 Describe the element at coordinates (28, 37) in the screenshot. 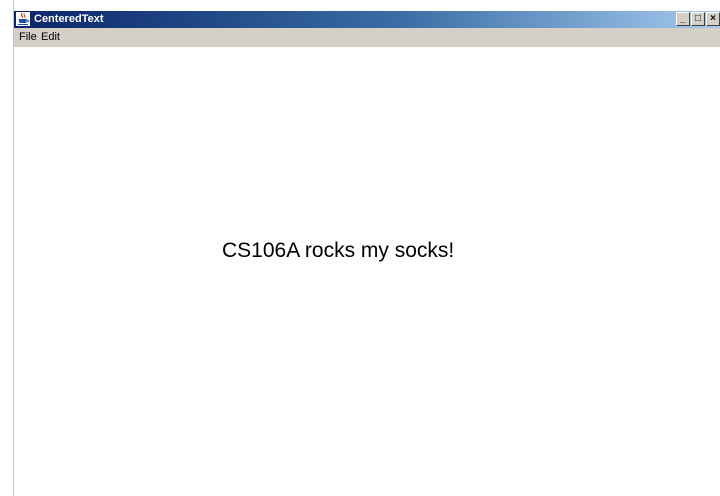

I see `menu-file: File` at that location.